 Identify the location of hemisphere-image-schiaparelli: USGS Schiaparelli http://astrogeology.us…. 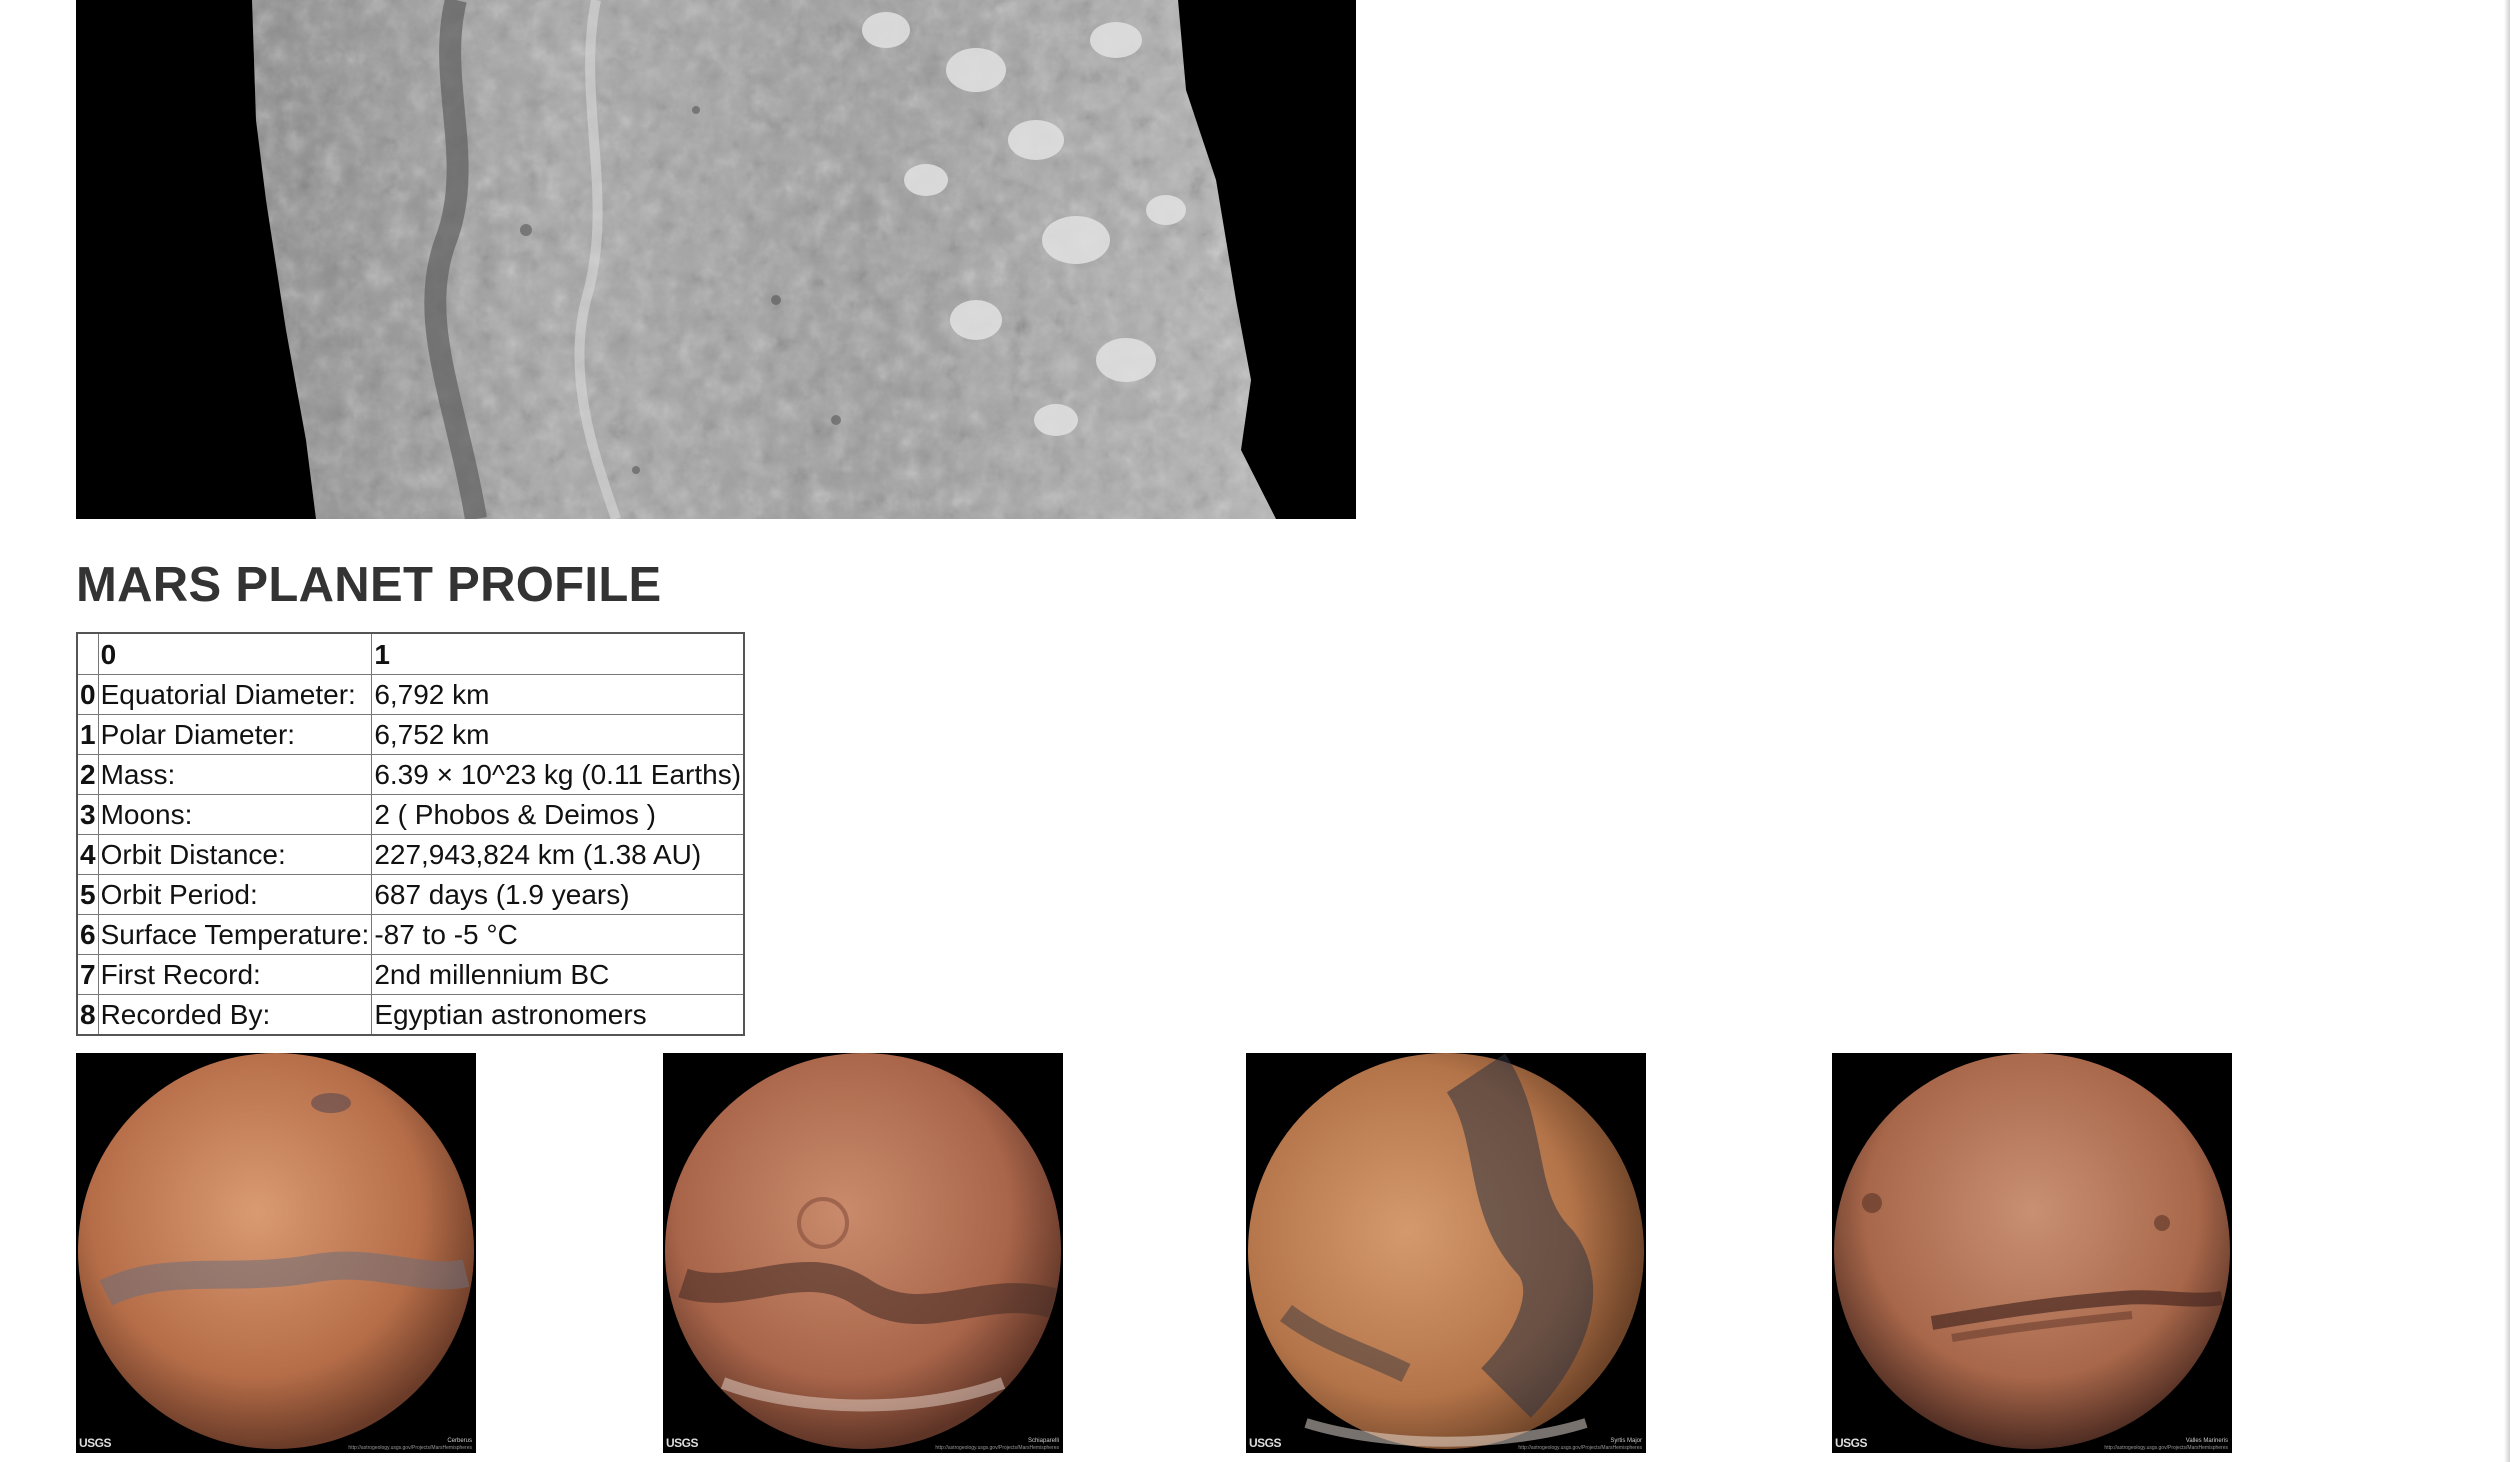
(863, 1253).